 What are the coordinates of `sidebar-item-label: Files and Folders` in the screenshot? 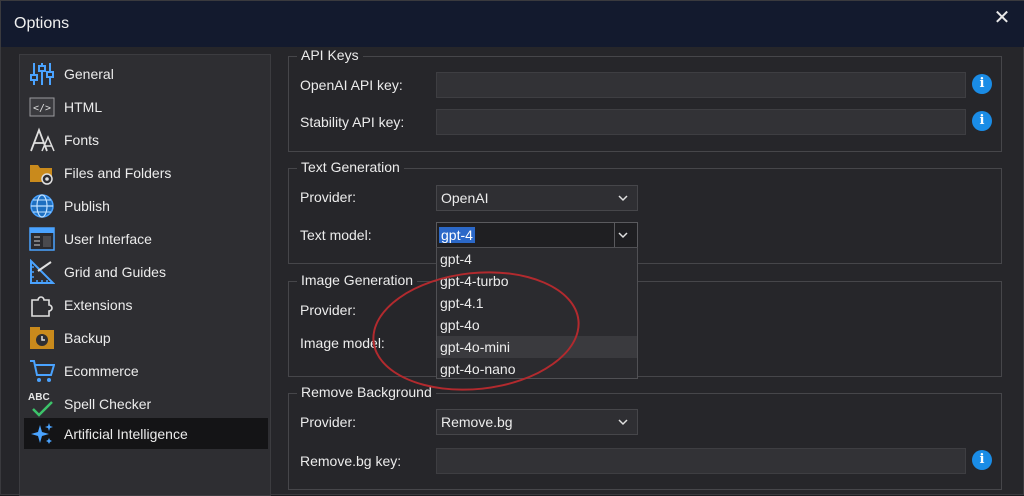 It's located at (118, 172).